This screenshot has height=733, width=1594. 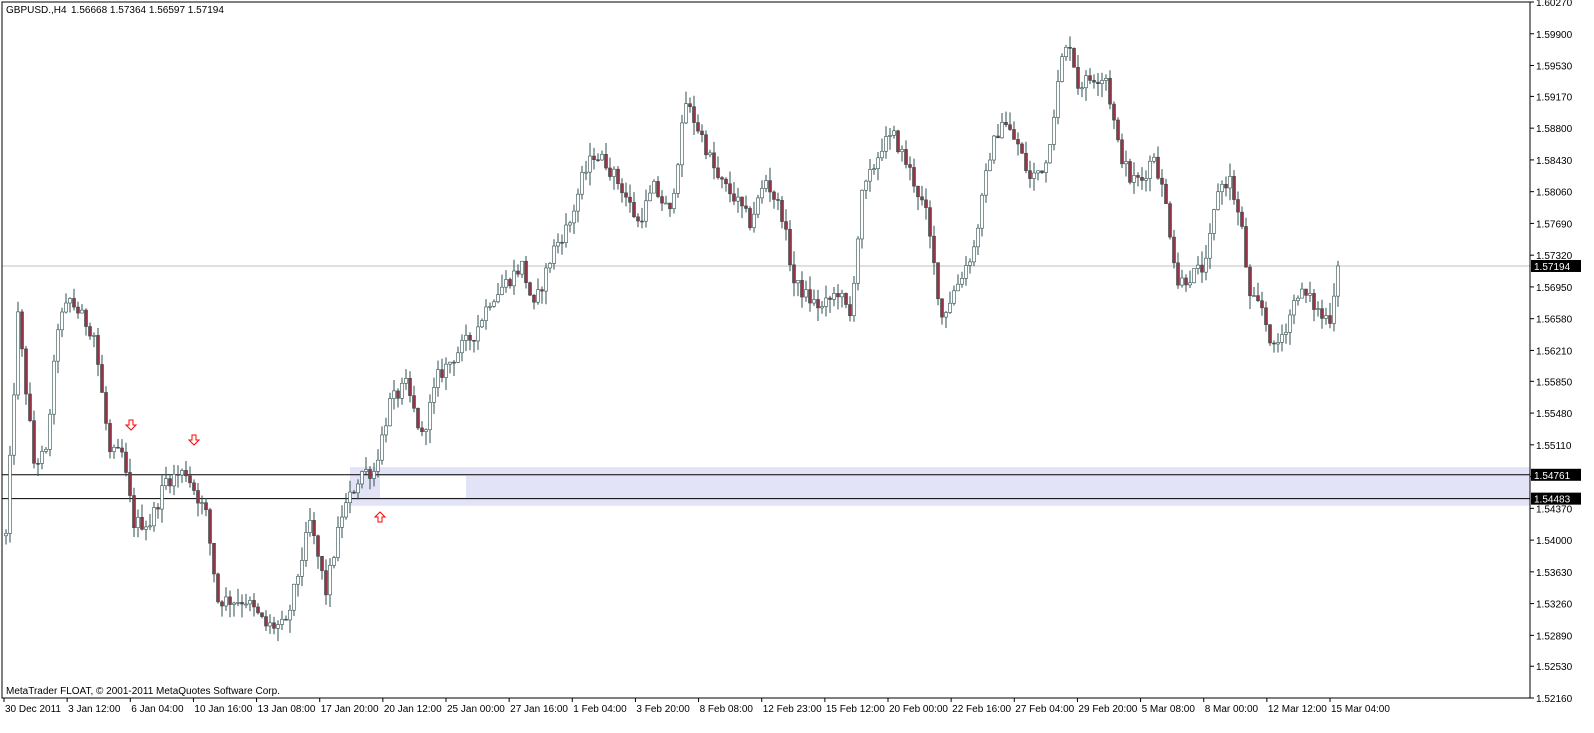 I want to click on x-tick-label: 6 Jan 04:00, so click(x=157, y=709).